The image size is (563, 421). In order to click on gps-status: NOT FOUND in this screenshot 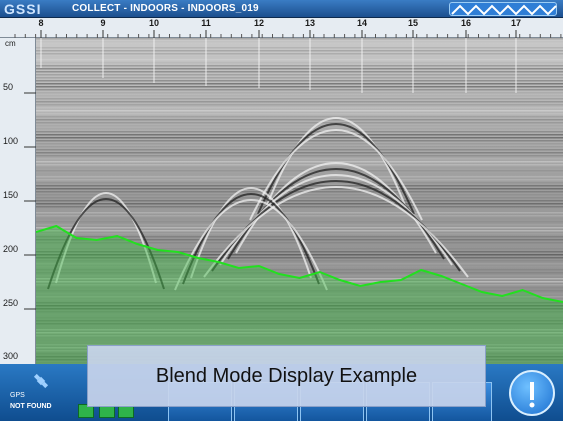, I will do `click(31, 406)`.